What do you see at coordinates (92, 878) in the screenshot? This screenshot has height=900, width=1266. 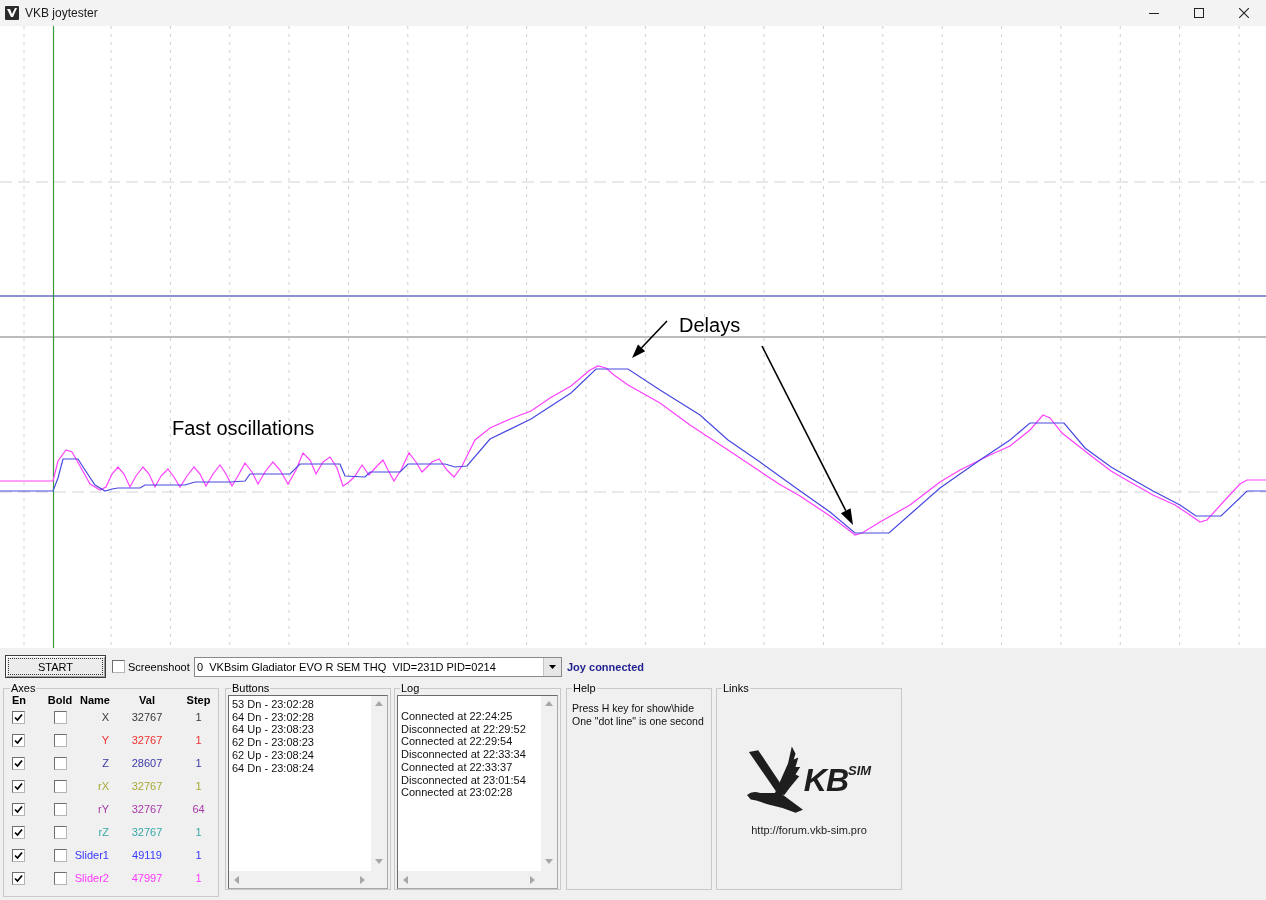 I see `axis-name: Slider2` at bounding box center [92, 878].